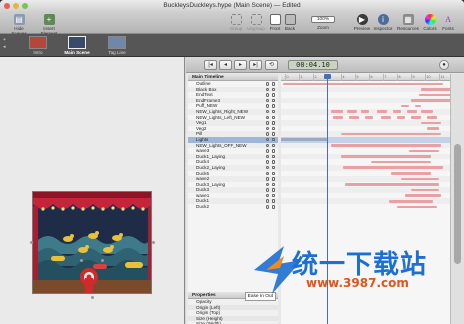  Describe the element at coordinates (365, 207) in the screenshot. I see `track-row` at that location.